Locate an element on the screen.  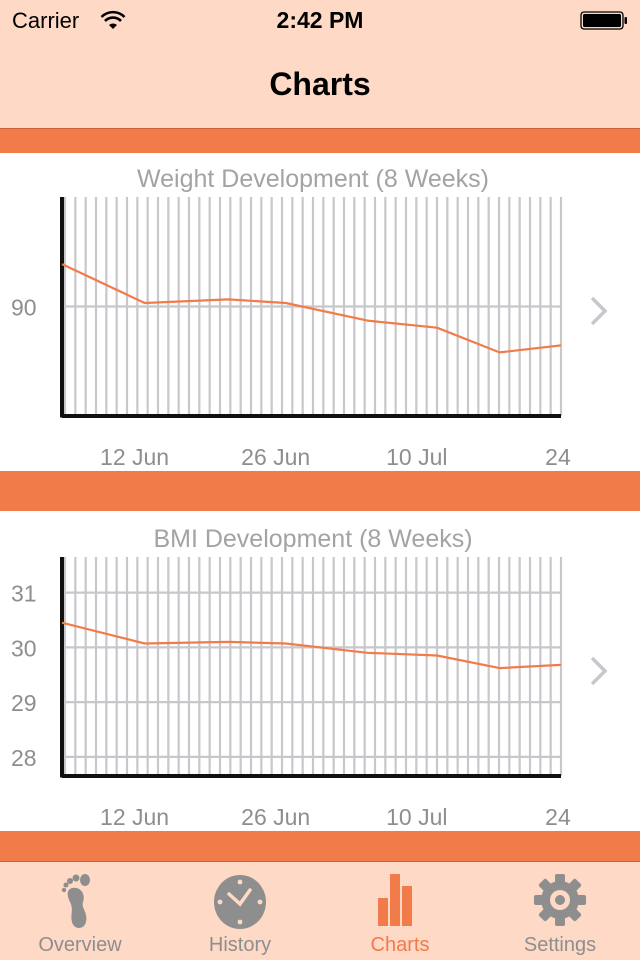
header: Carrier 2:42 PM Charts is located at coordinates (320, 64).